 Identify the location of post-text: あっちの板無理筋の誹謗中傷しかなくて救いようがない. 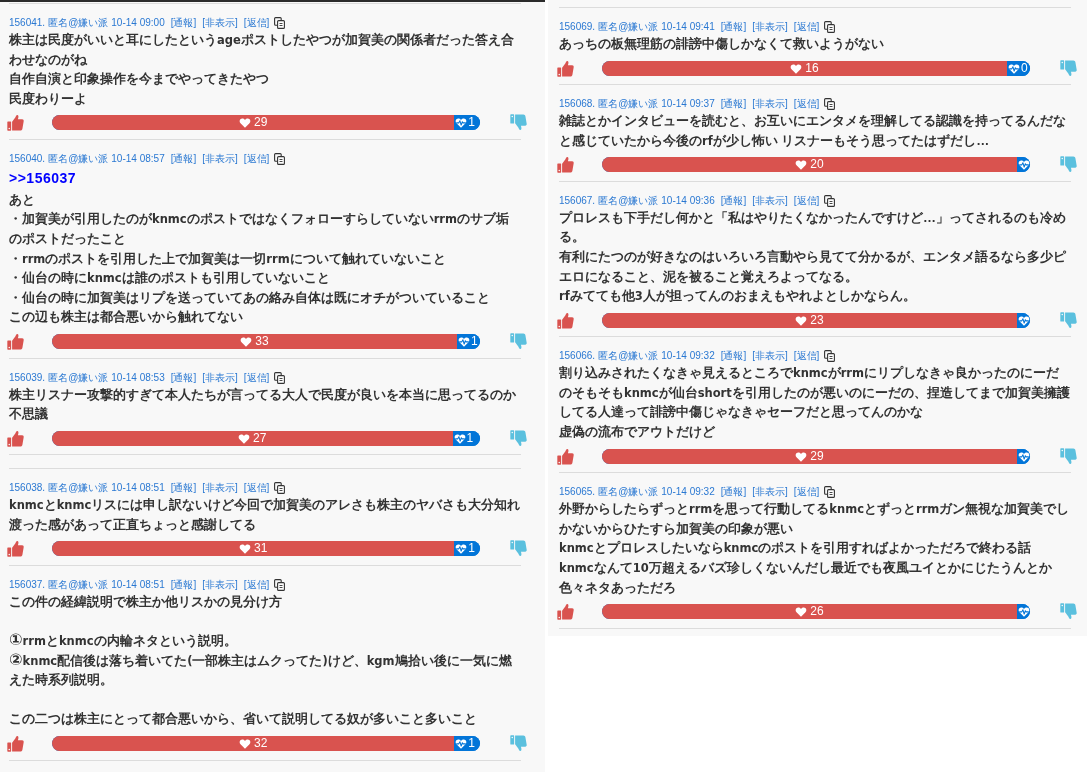
(722, 44).